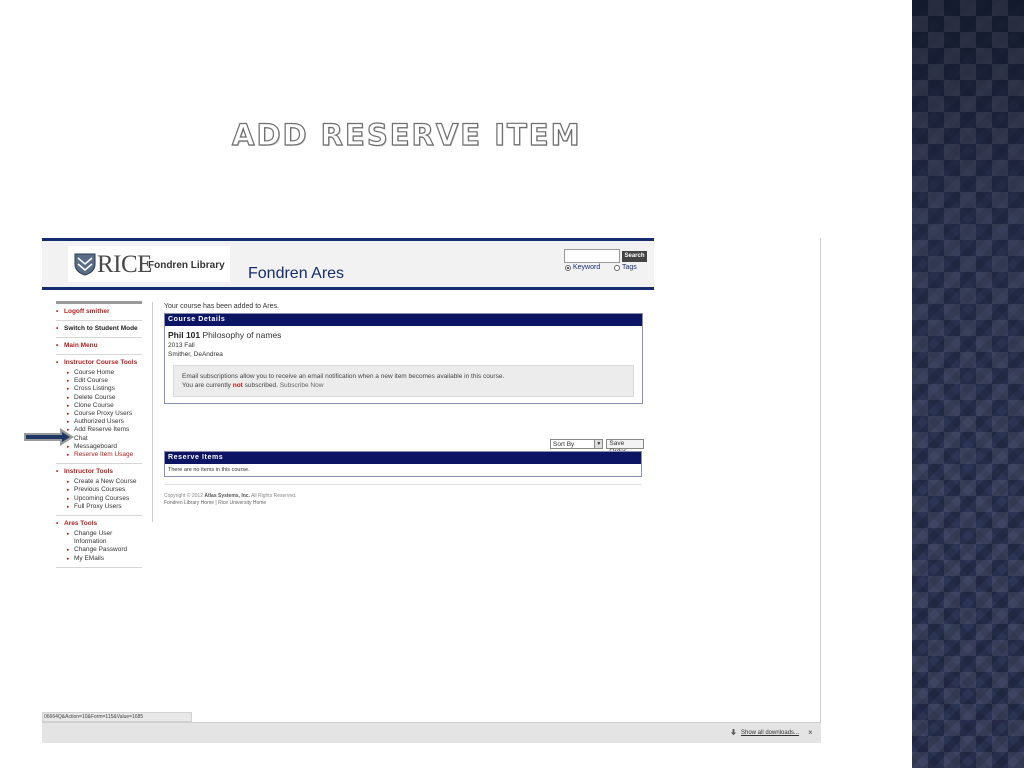 This screenshot has width=1024, height=768. I want to click on library-name: Fondren Library, so click(186, 265).